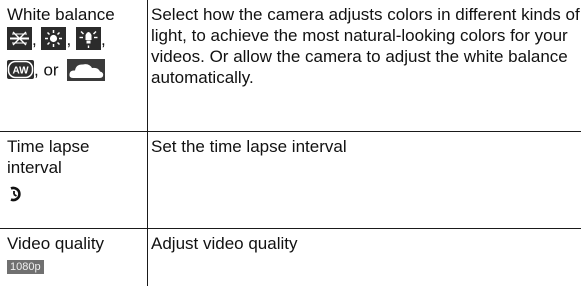  Describe the element at coordinates (25, 266) in the screenshot. I see `video-quality-badge: 1080p` at that location.